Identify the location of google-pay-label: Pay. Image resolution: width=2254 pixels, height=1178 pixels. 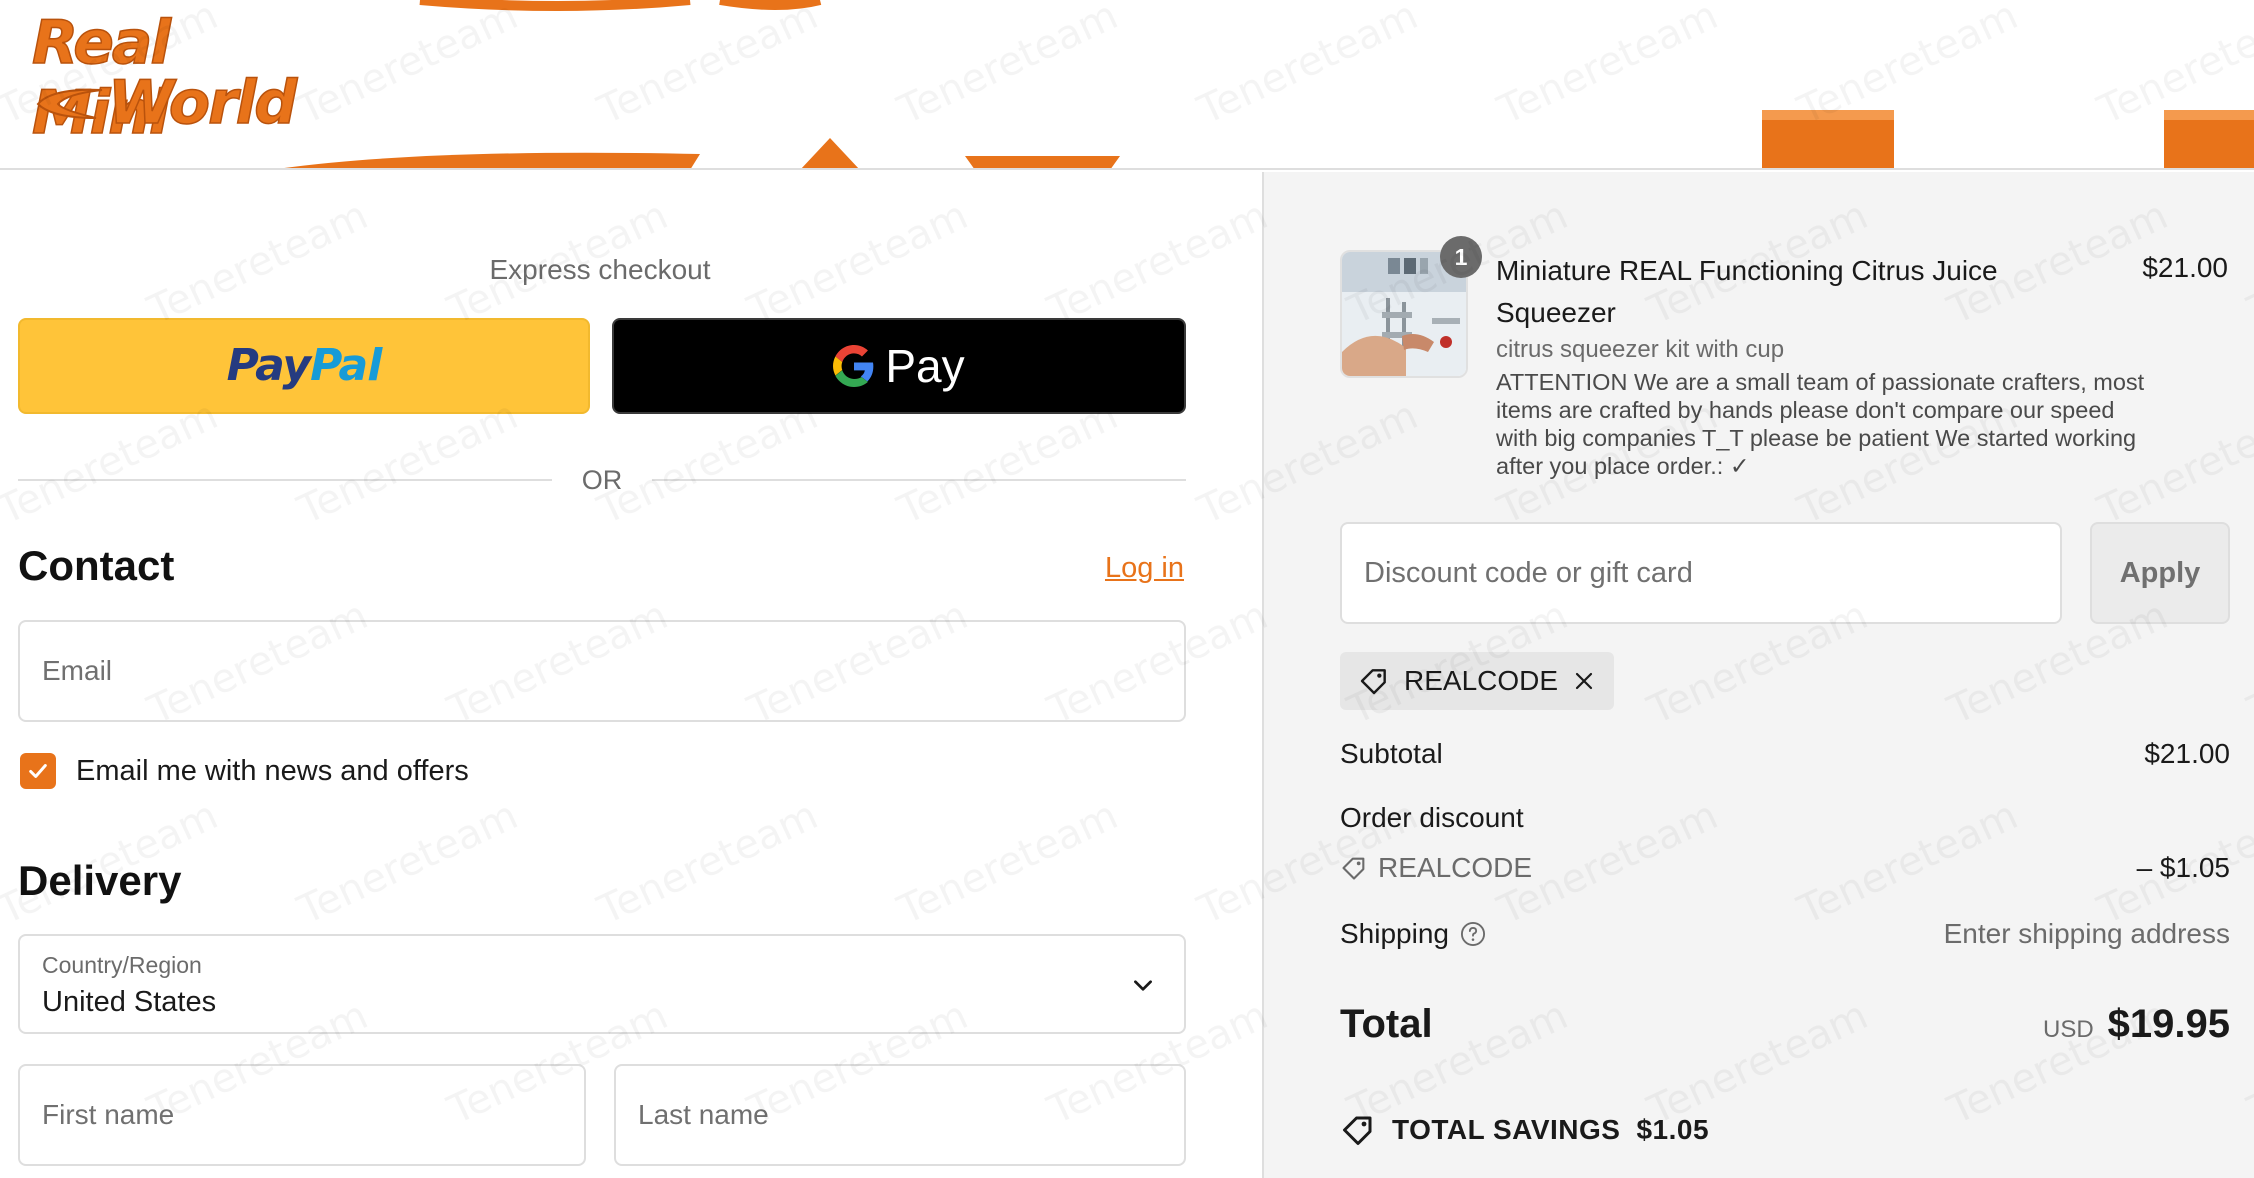
(925, 366).